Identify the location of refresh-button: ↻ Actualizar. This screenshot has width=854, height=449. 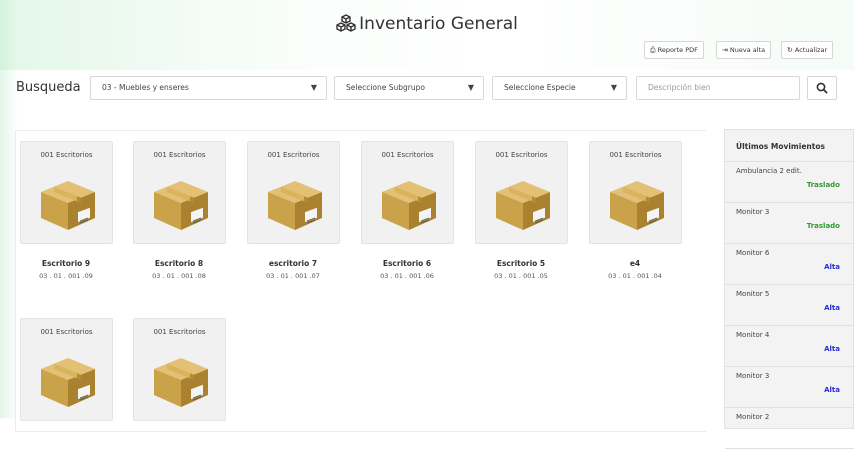
(807, 50).